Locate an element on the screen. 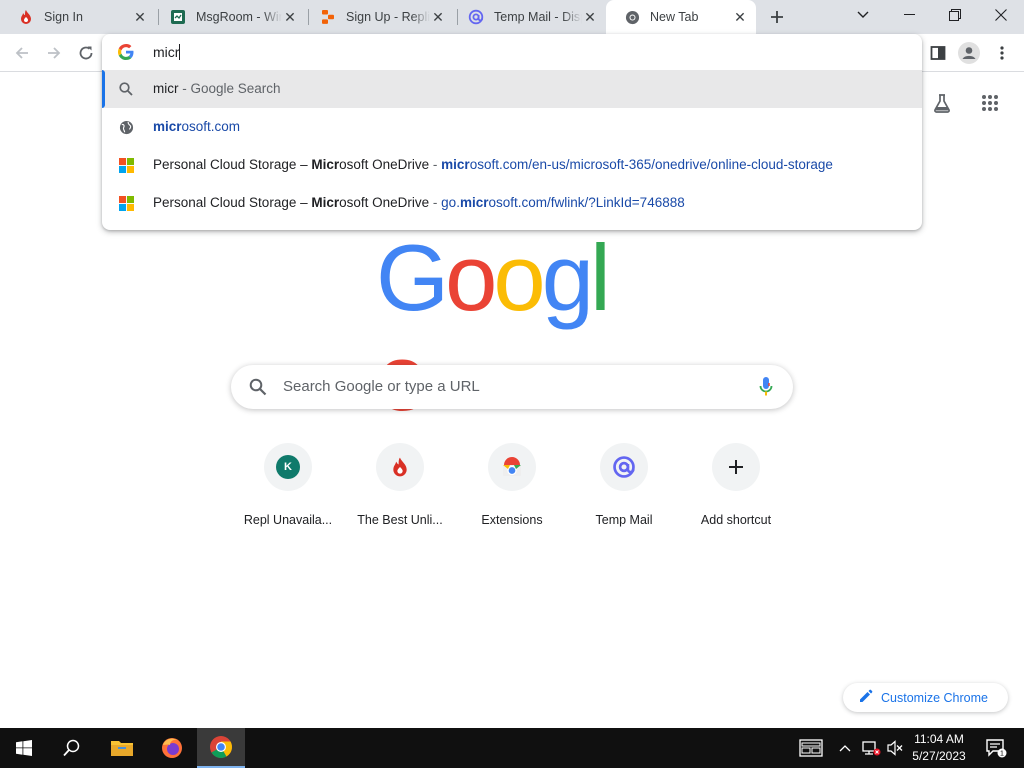  customize-chrome-label: Customize Chrome is located at coordinates (934, 697).